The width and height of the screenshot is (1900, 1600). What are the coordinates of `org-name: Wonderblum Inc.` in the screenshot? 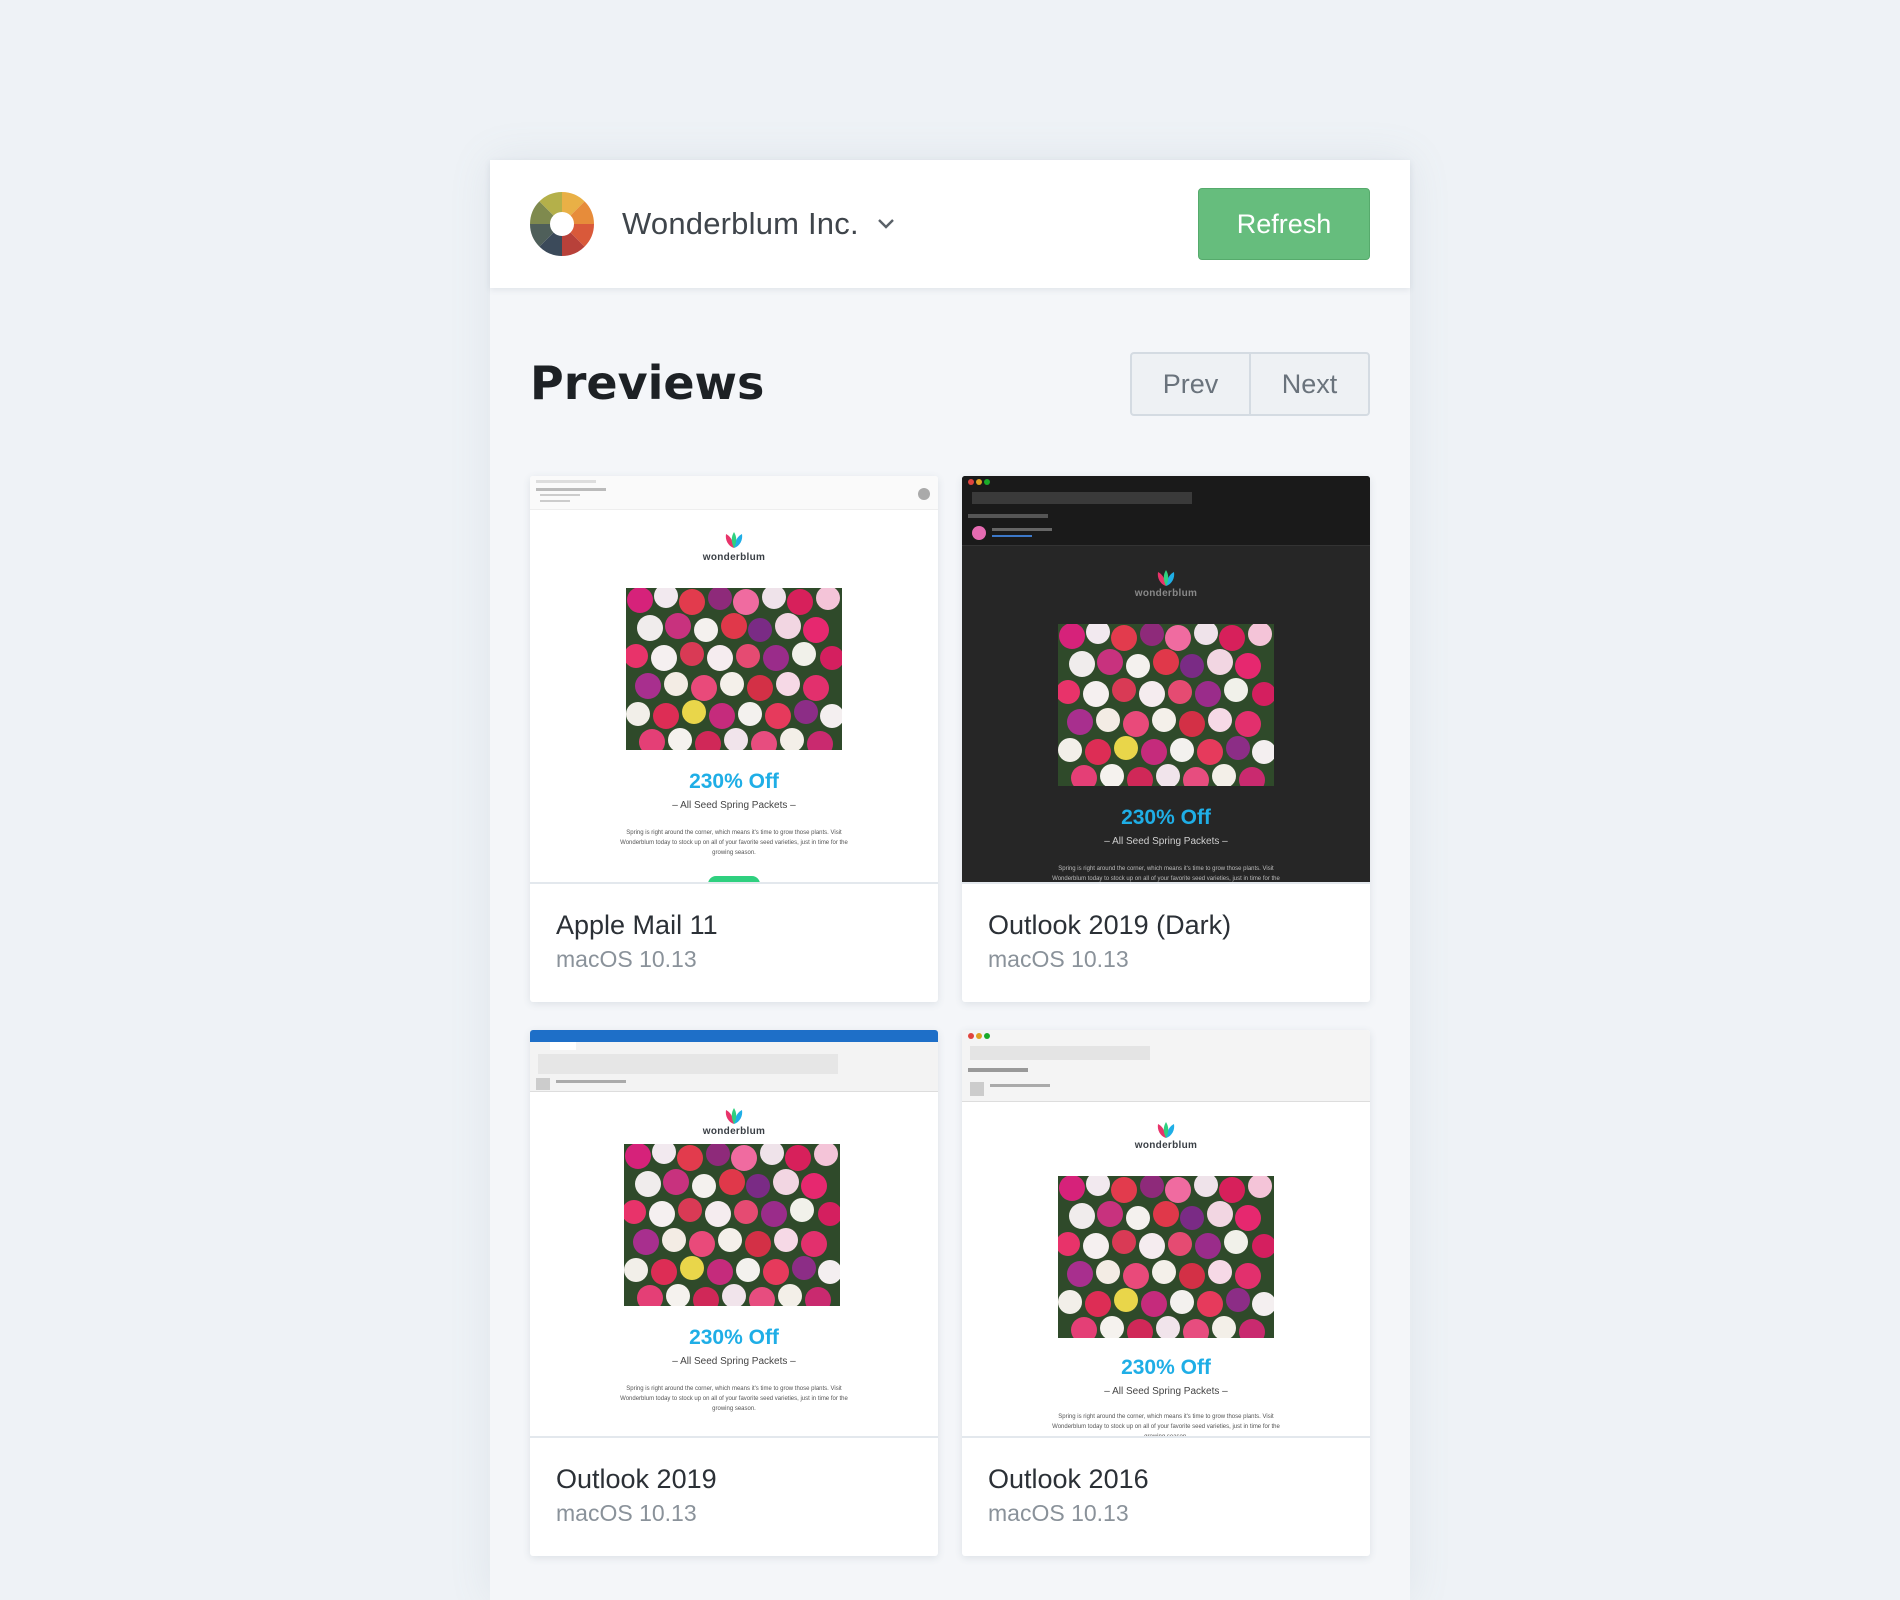 It's located at (740, 223).